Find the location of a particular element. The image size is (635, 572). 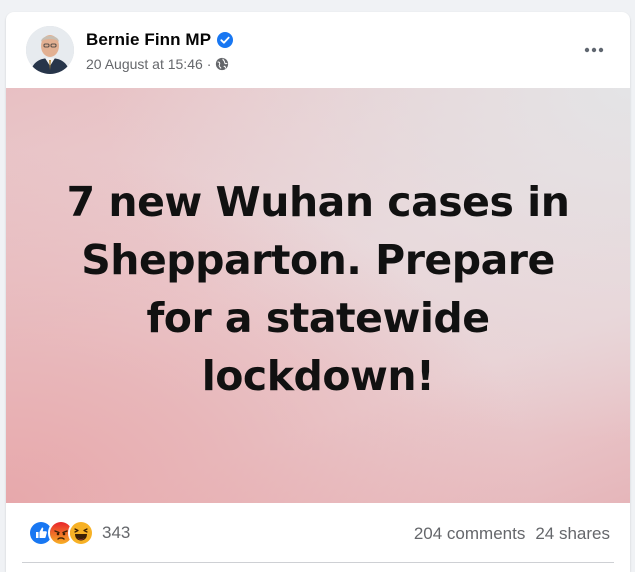

reactions-summary: 343 is located at coordinates (79, 533).